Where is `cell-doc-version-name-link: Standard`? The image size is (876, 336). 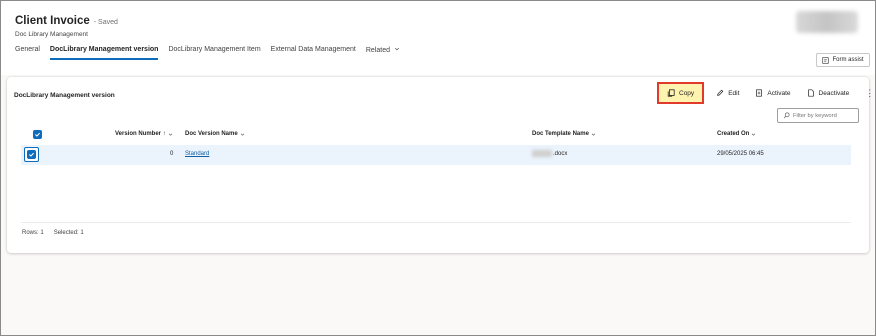 cell-doc-version-name-link: Standard is located at coordinates (197, 154).